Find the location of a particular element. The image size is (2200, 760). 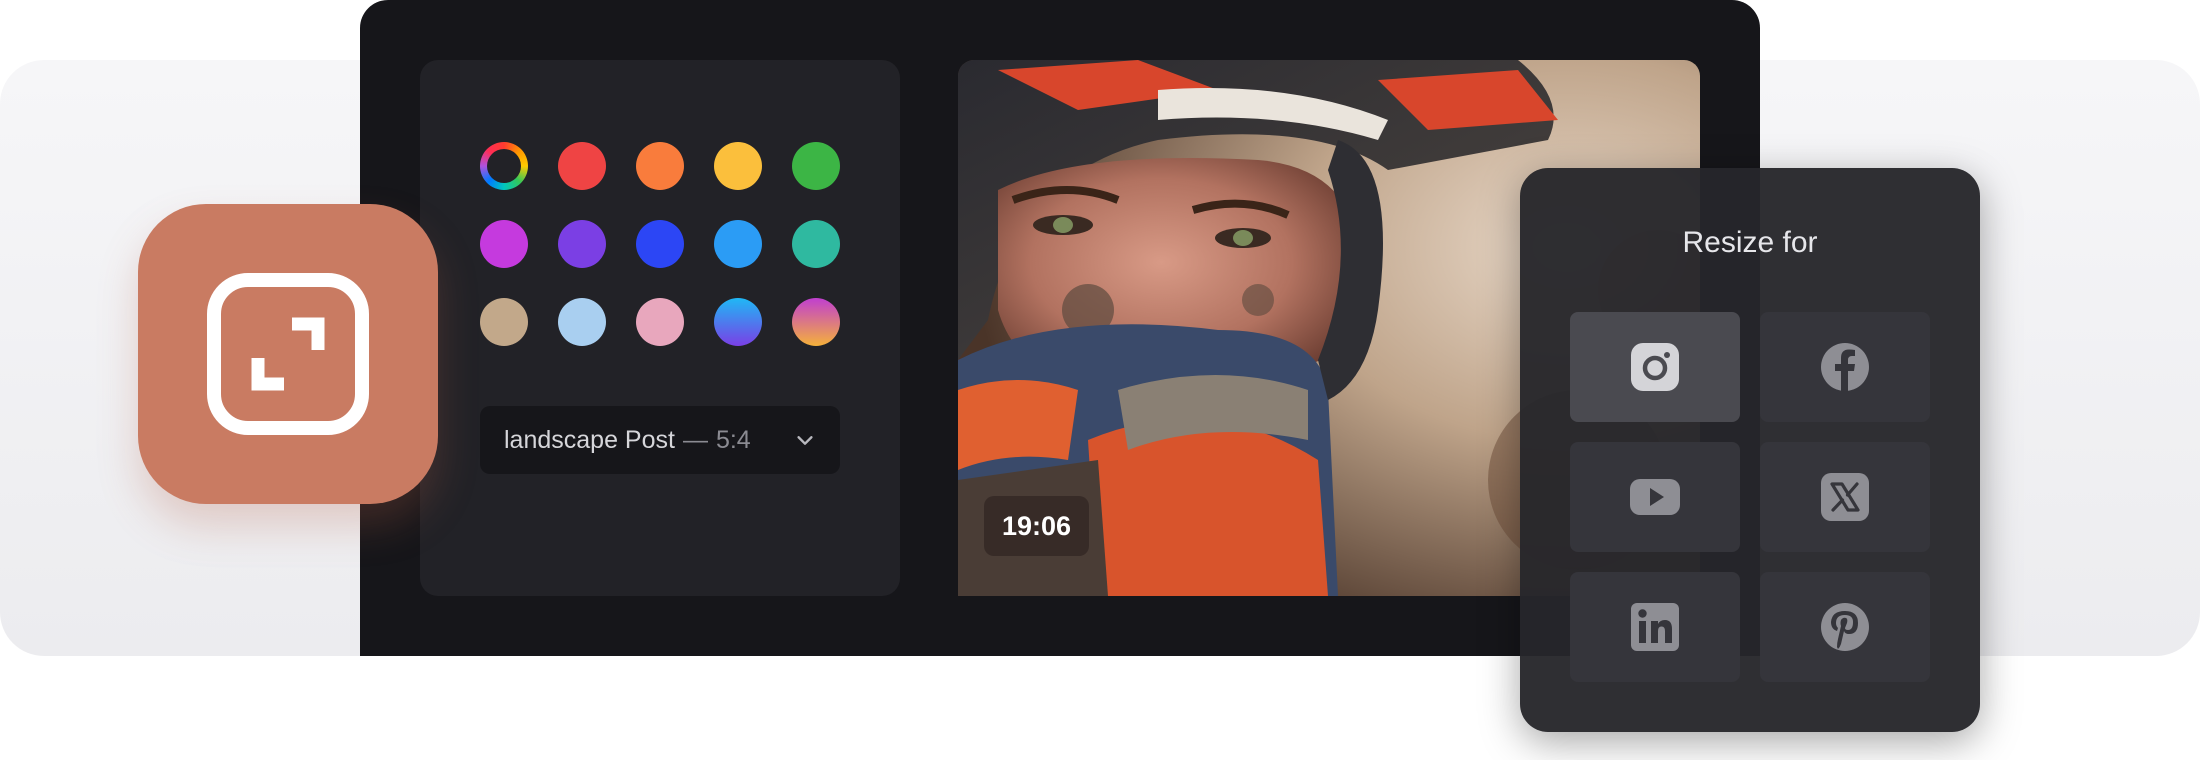

swatch-blue-purple-gradient is located at coordinates (738, 322).